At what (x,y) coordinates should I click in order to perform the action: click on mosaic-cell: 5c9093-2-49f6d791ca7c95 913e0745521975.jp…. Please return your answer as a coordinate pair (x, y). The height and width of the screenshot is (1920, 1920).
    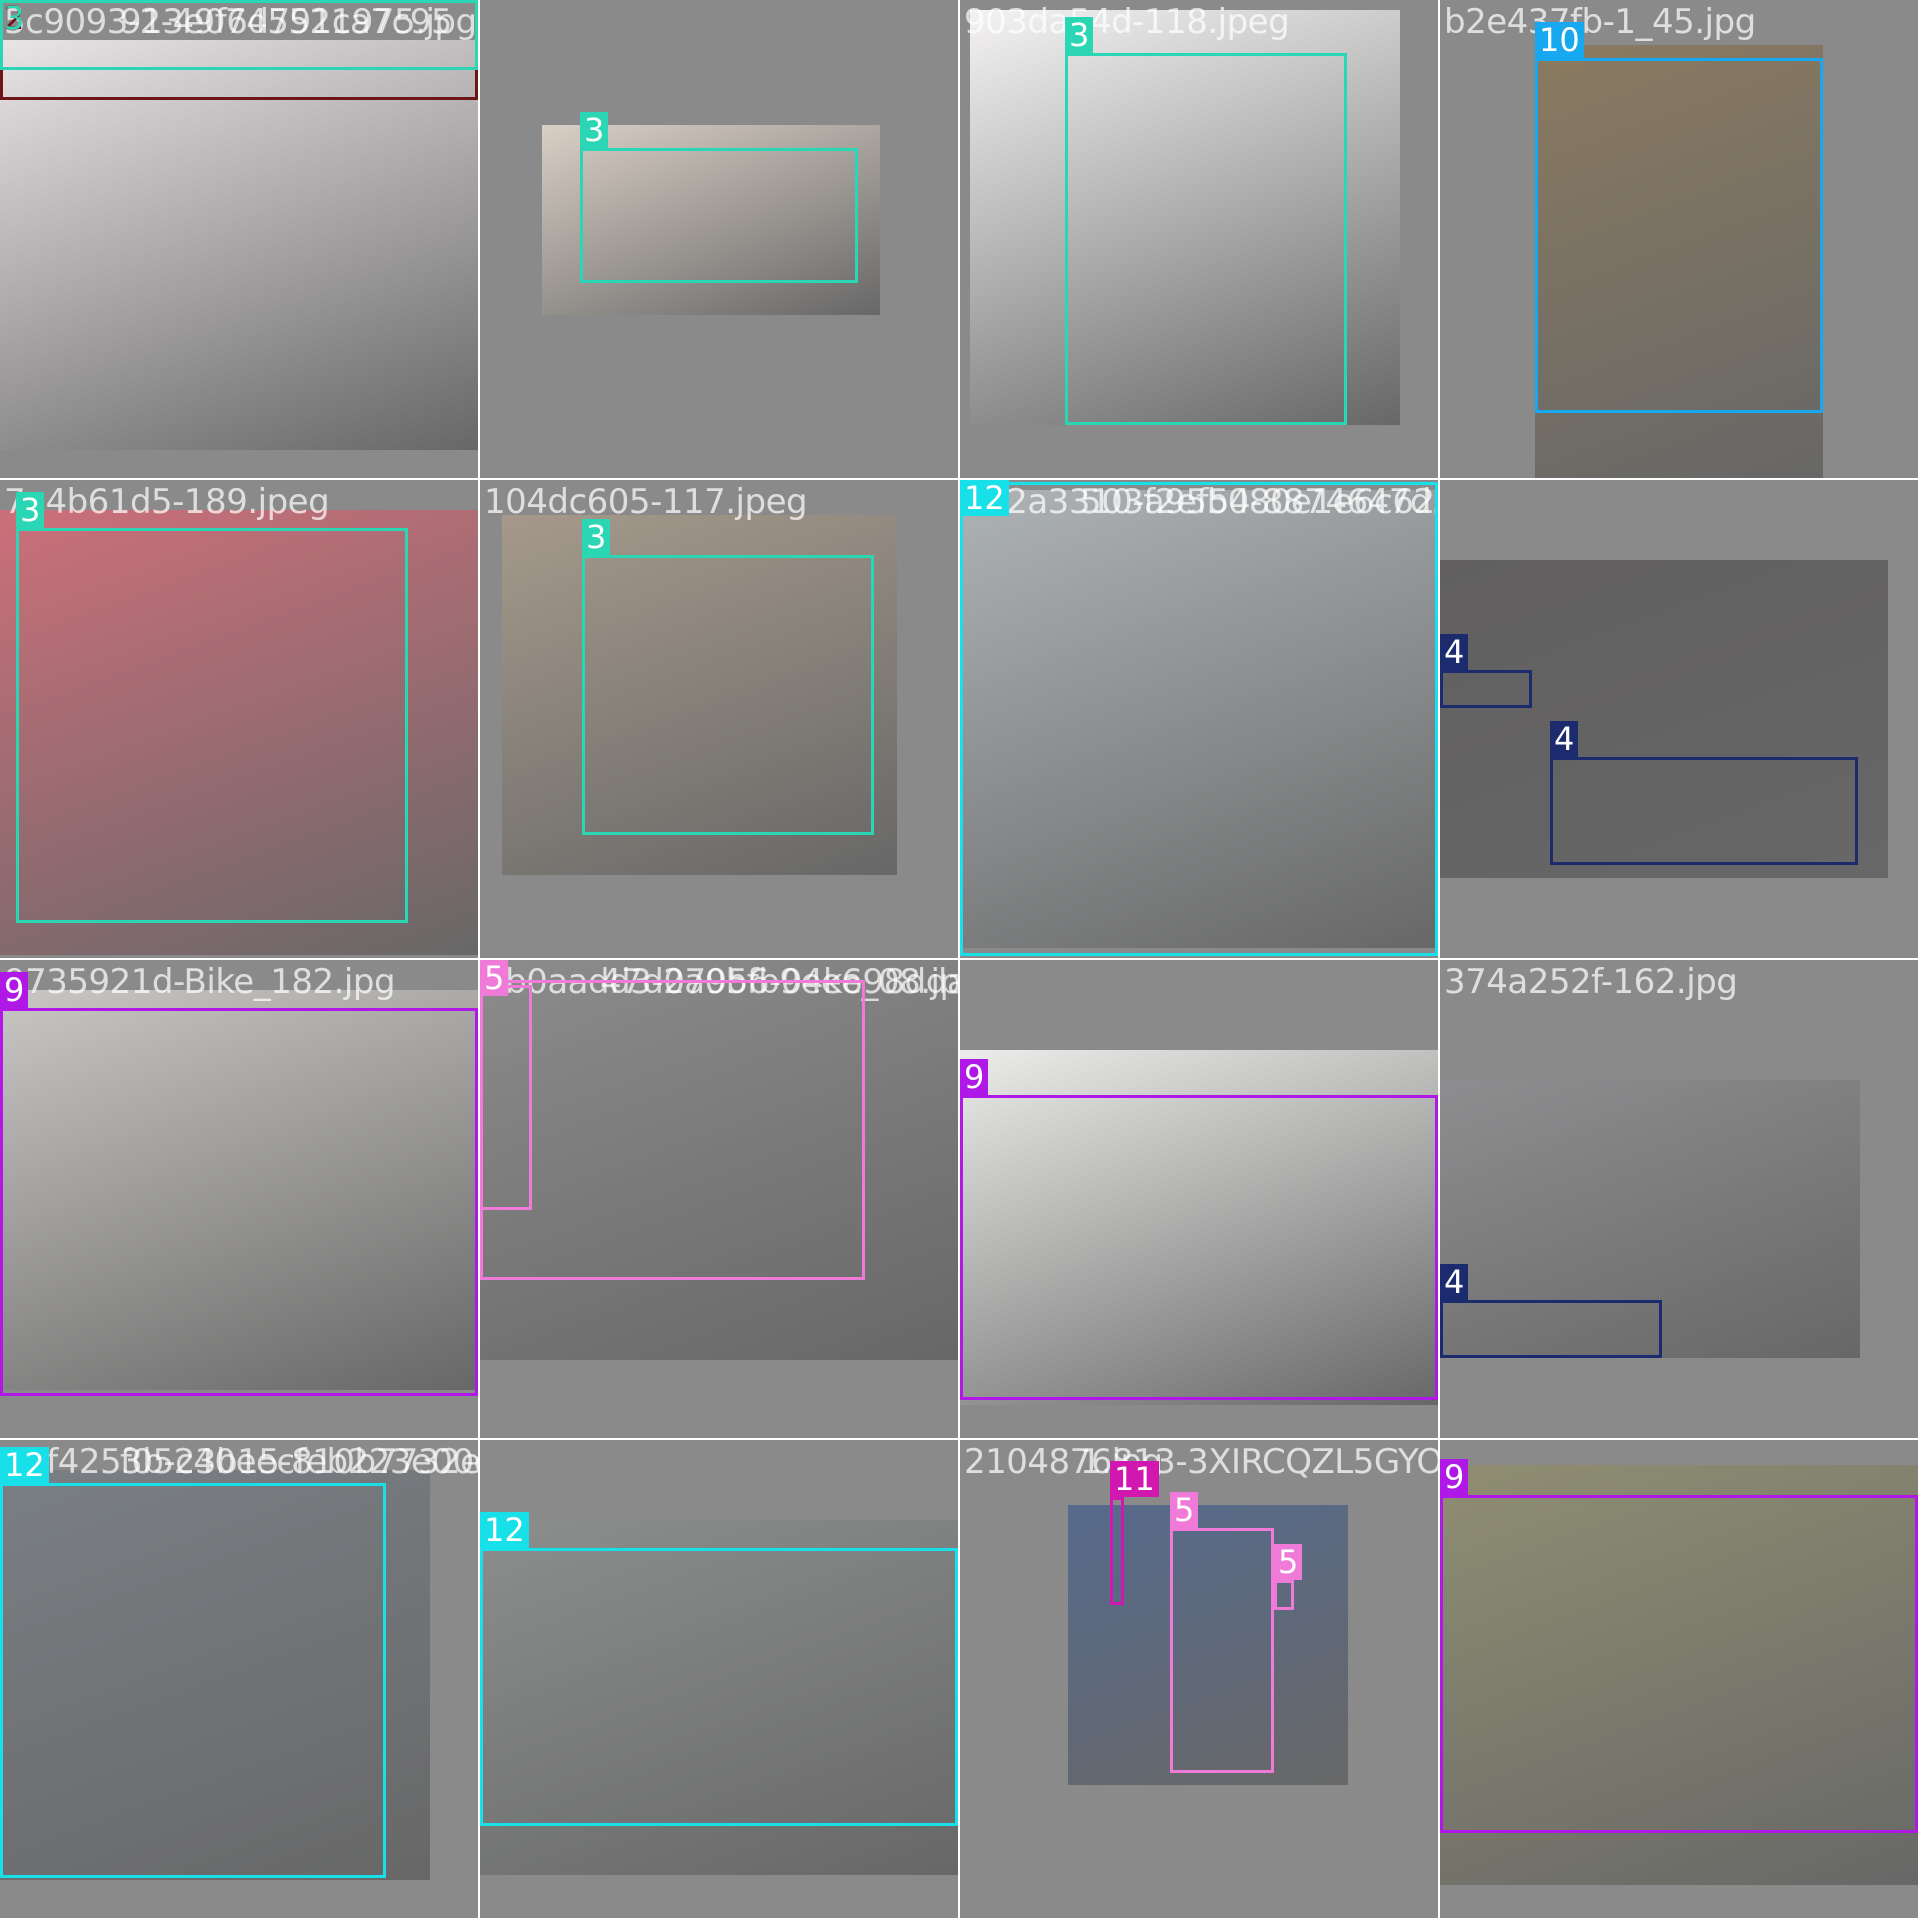
    Looking at the image, I should click on (239, 239).